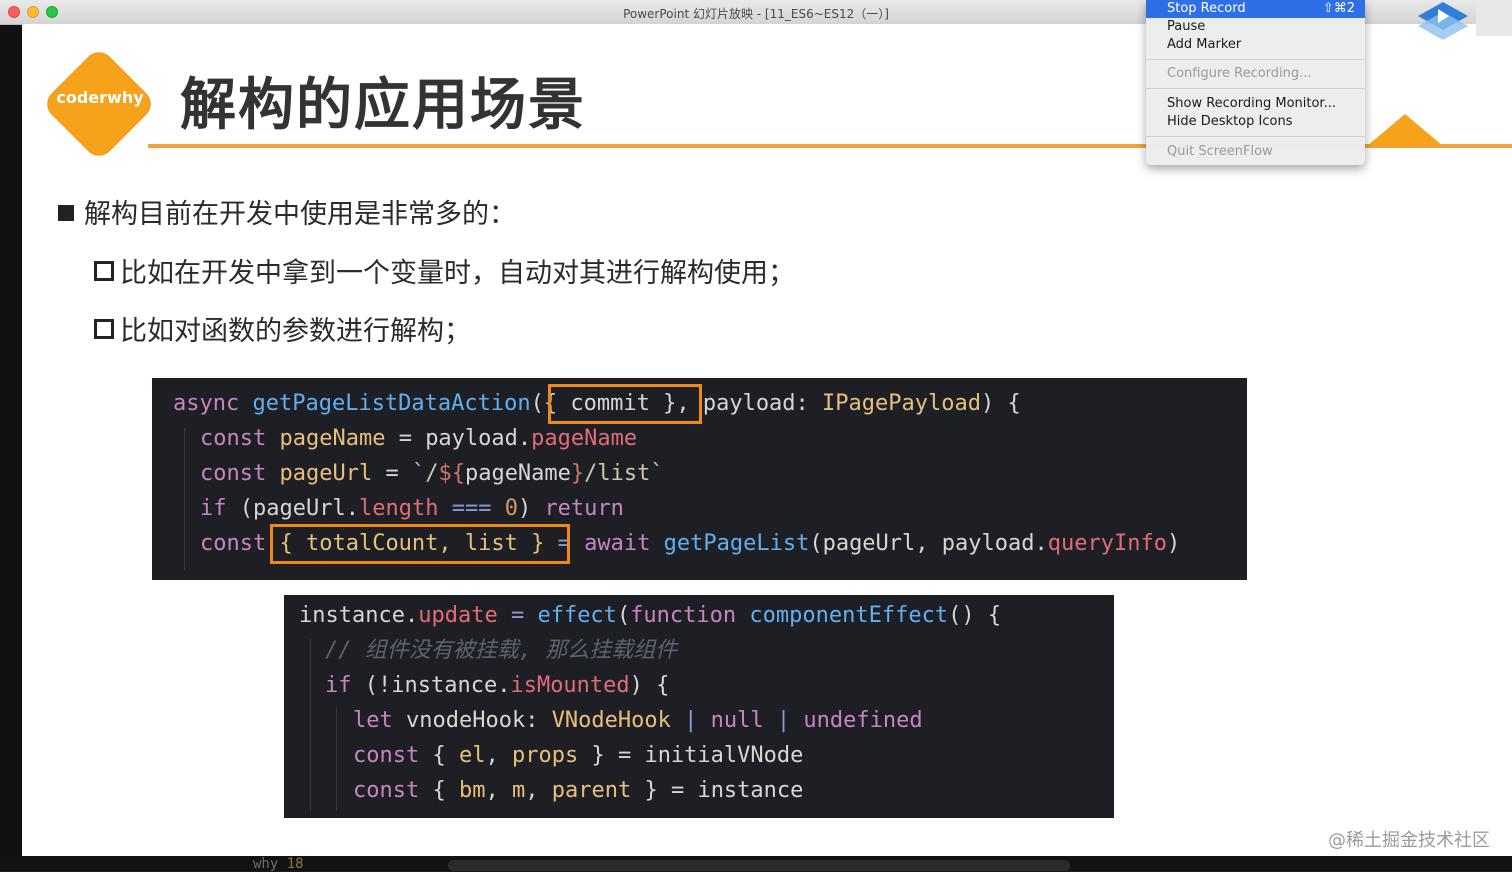 The width and height of the screenshot is (1512, 872). I want to click on logo-text: coderwhy, so click(100, 97).